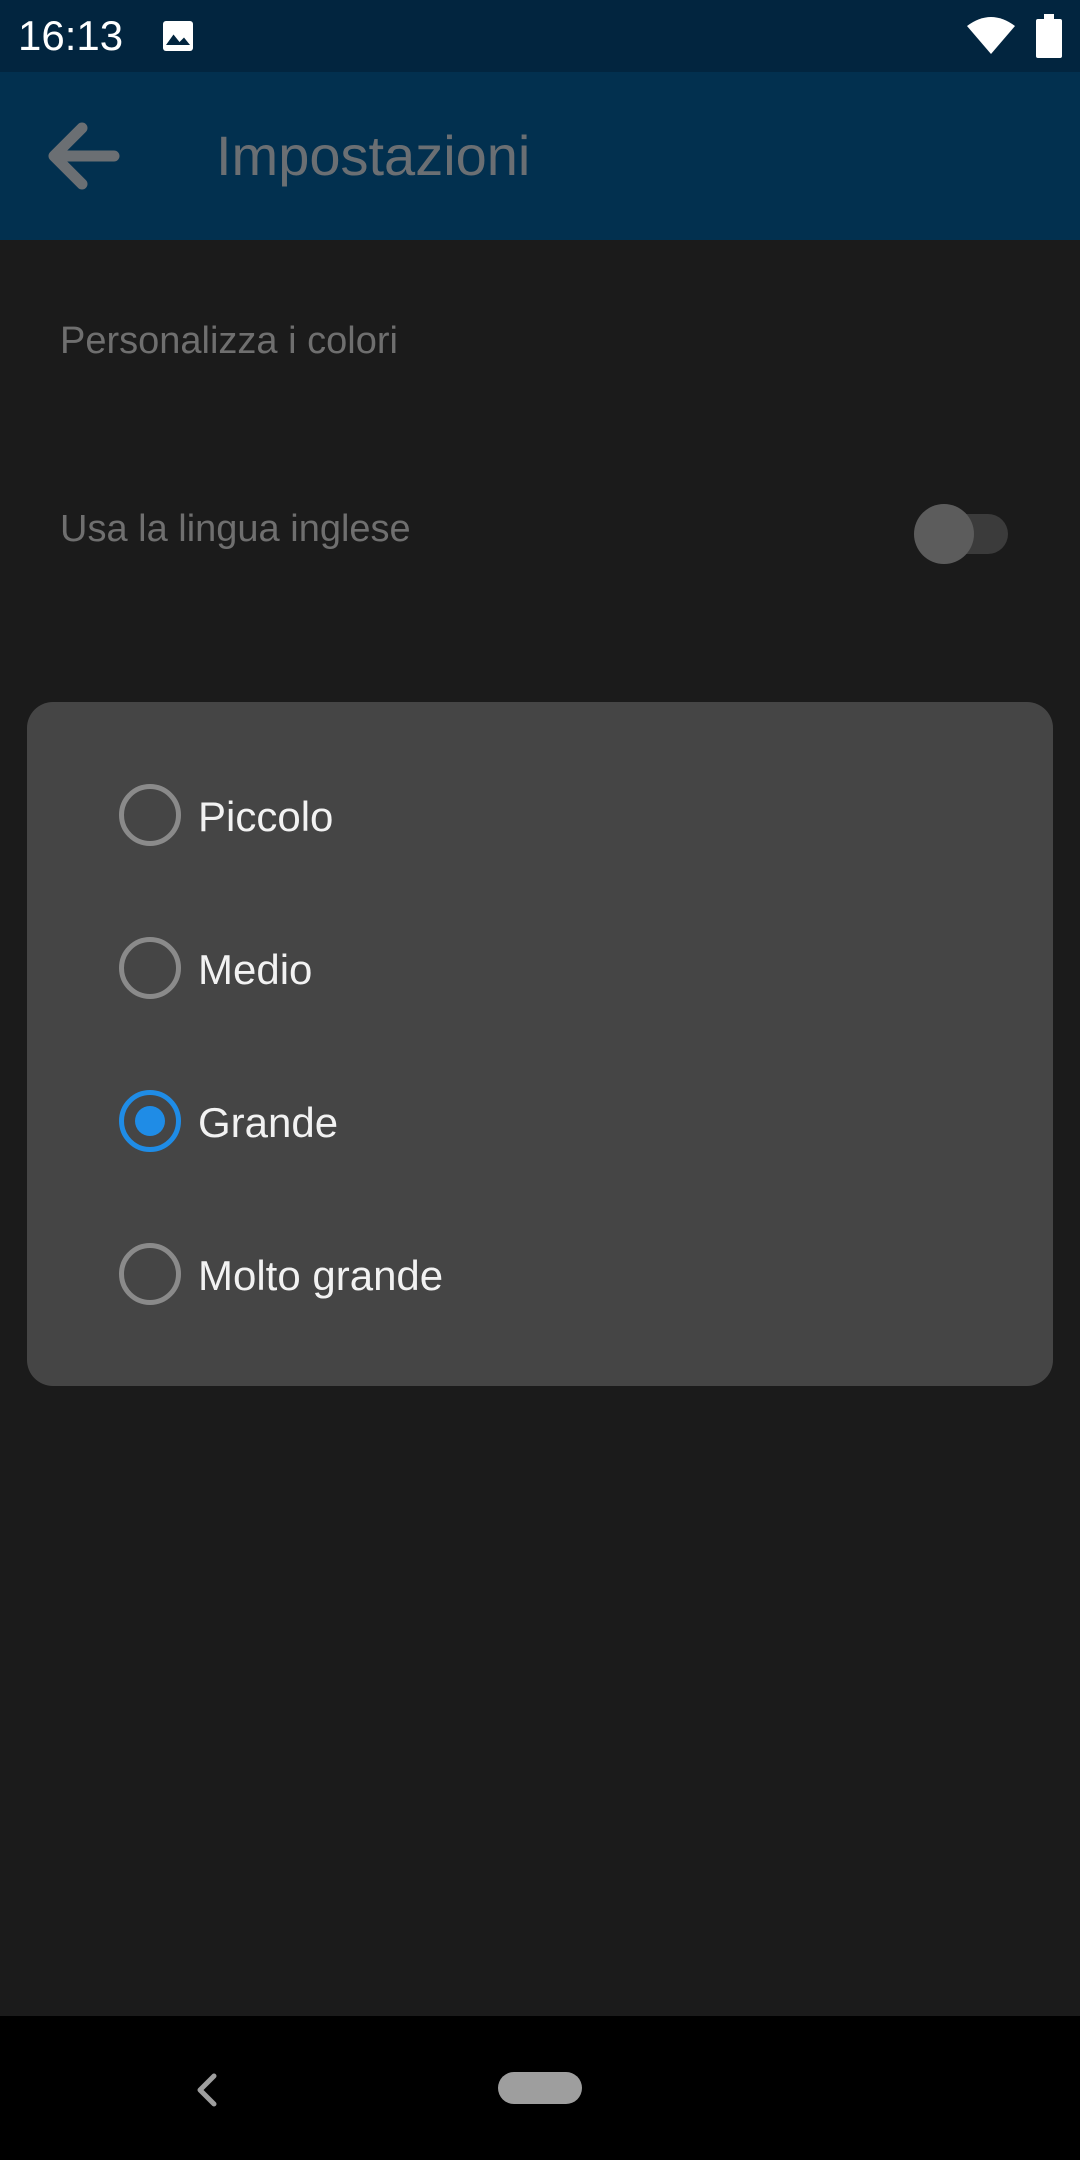 The height and width of the screenshot is (2160, 1080). I want to click on option-piccolo: Piccolo, so click(557, 816).